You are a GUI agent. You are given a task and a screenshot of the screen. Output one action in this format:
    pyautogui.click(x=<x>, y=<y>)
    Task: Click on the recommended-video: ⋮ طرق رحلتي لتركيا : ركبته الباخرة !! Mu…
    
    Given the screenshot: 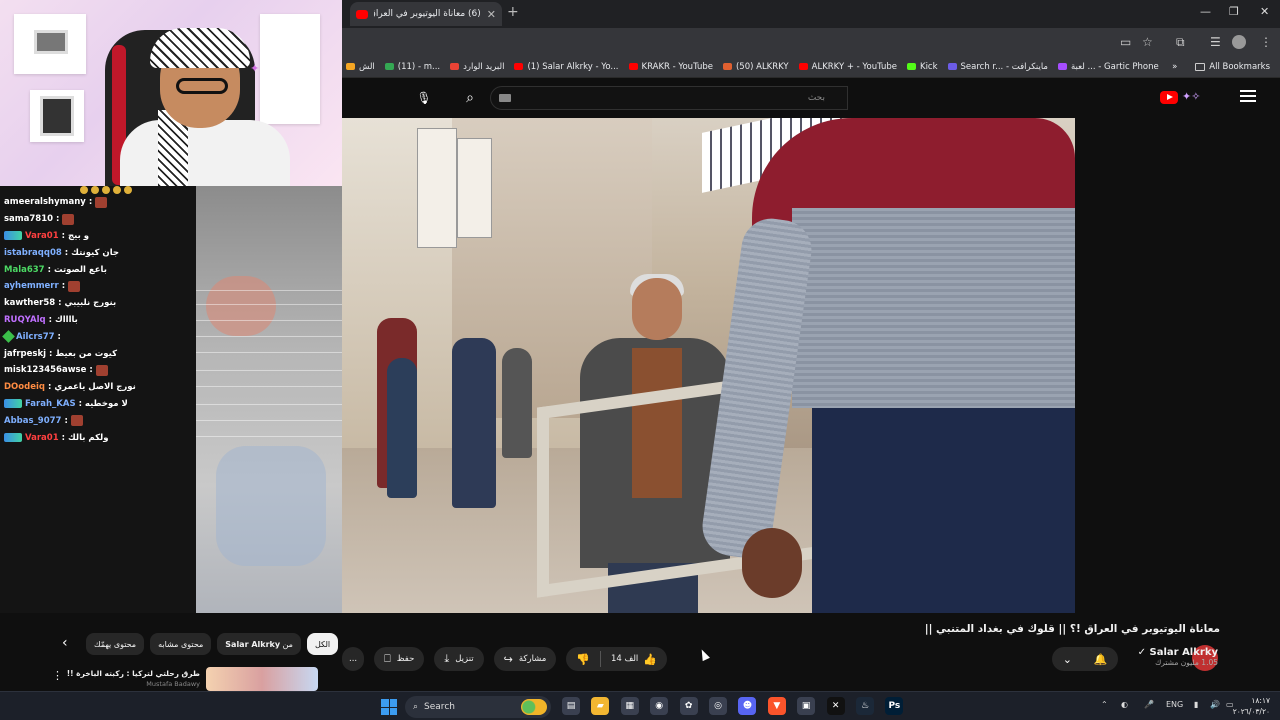 What is the action you would take?
    pyautogui.click(x=183, y=679)
    